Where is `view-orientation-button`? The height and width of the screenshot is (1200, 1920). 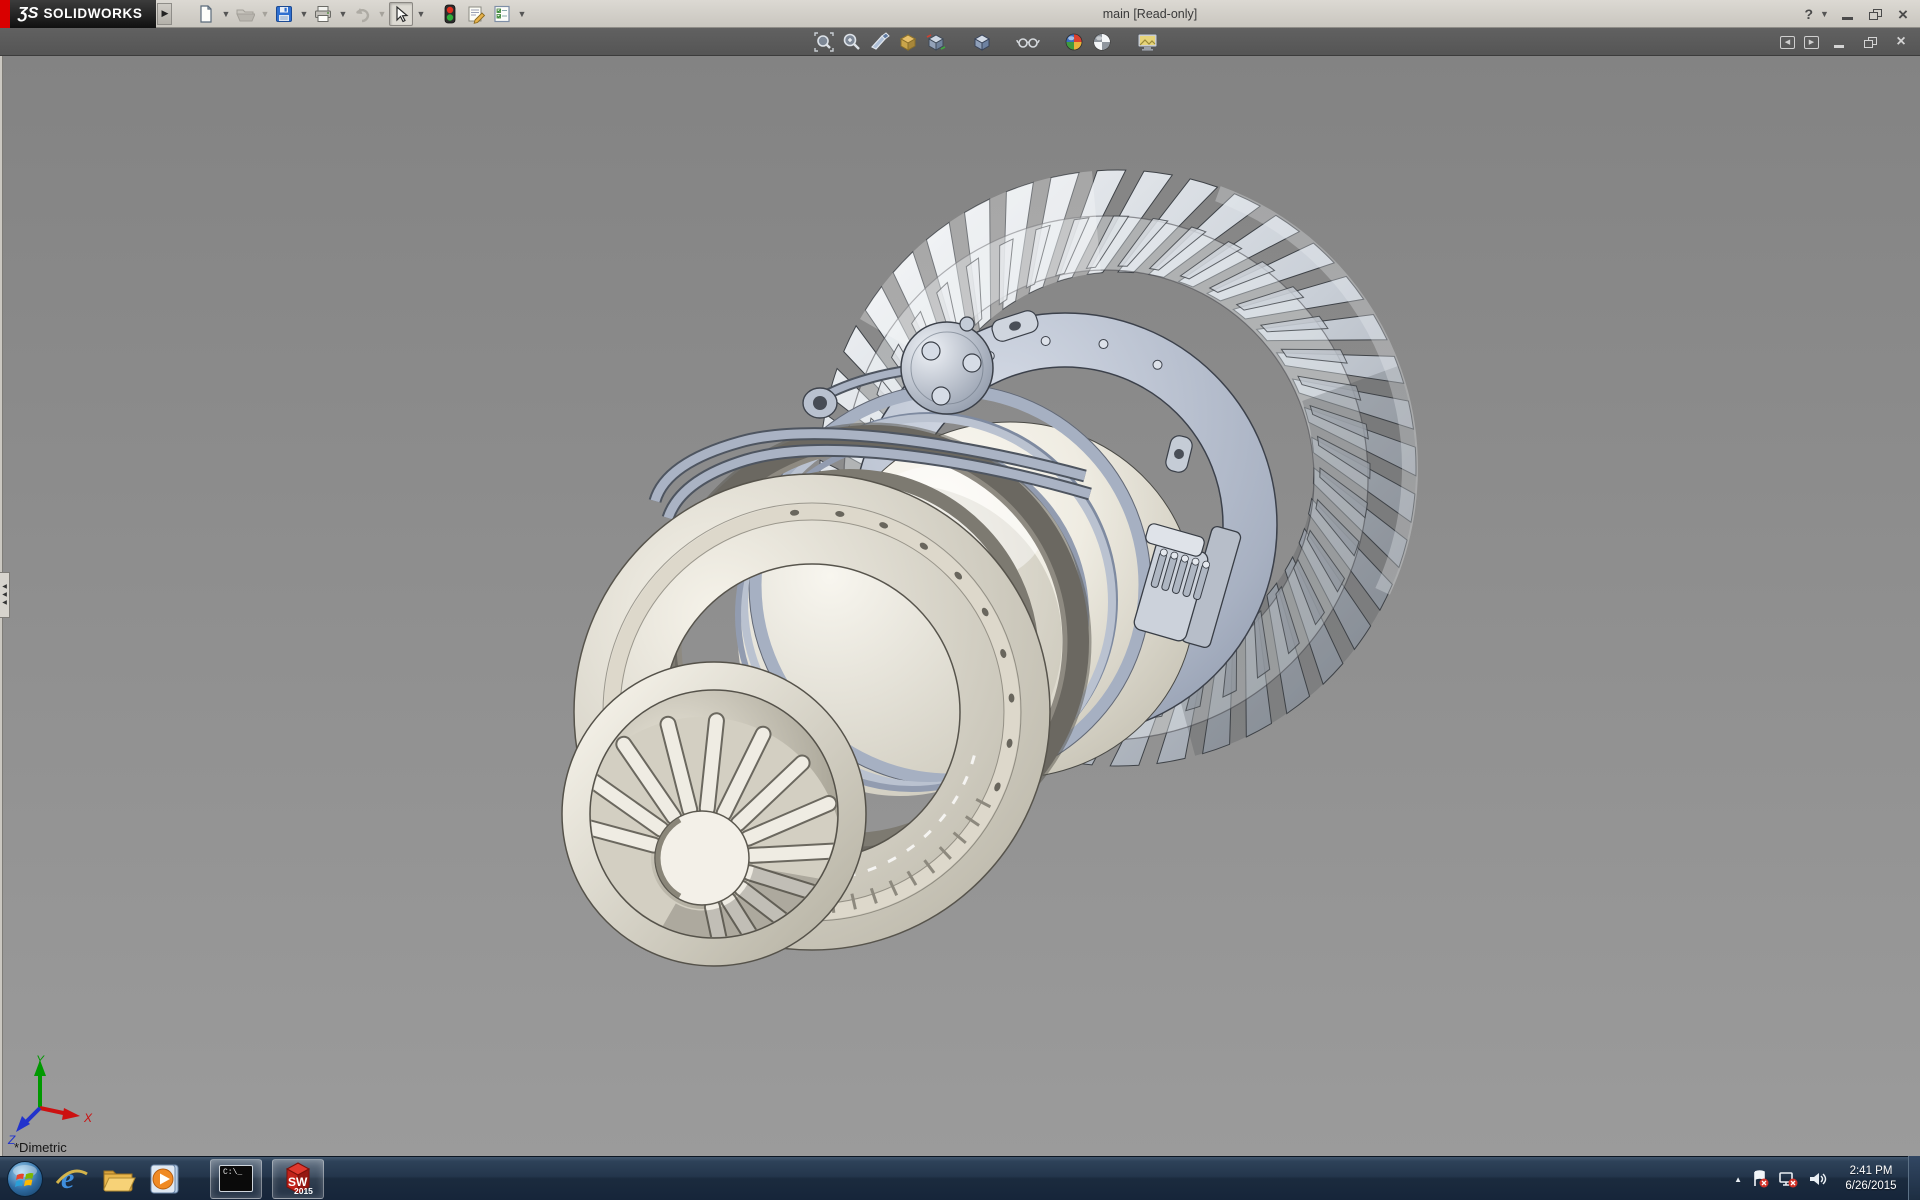
view-orientation-button is located at coordinates (908, 42).